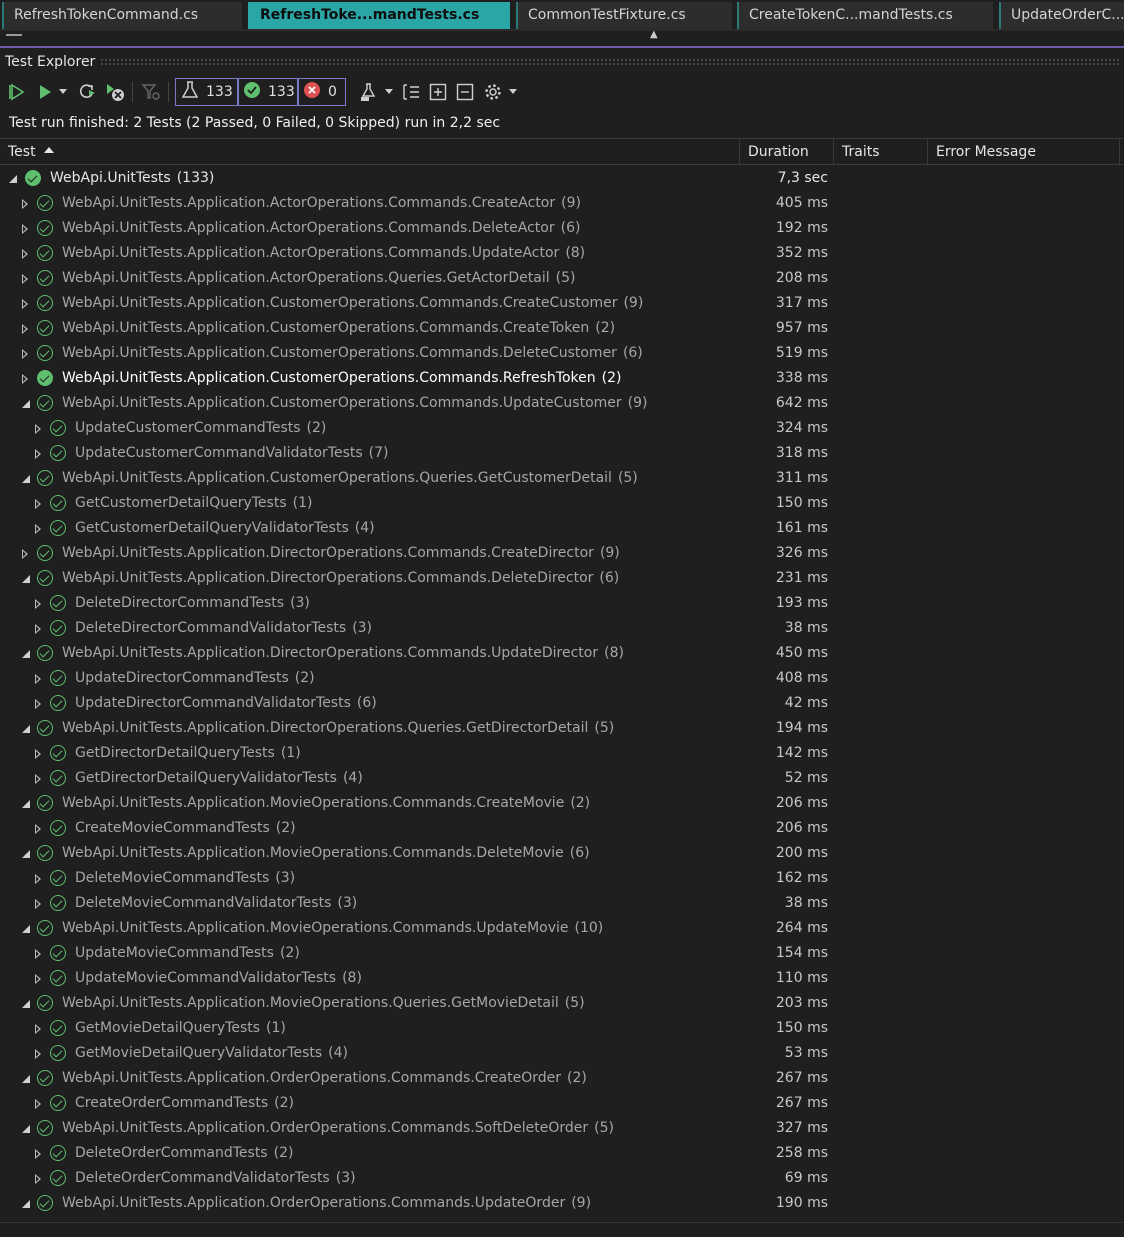 The image size is (1124, 1237). Describe the element at coordinates (624, 15) in the screenshot. I see `tab-common-test-fixture: CommonTestFixture.cs` at that location.